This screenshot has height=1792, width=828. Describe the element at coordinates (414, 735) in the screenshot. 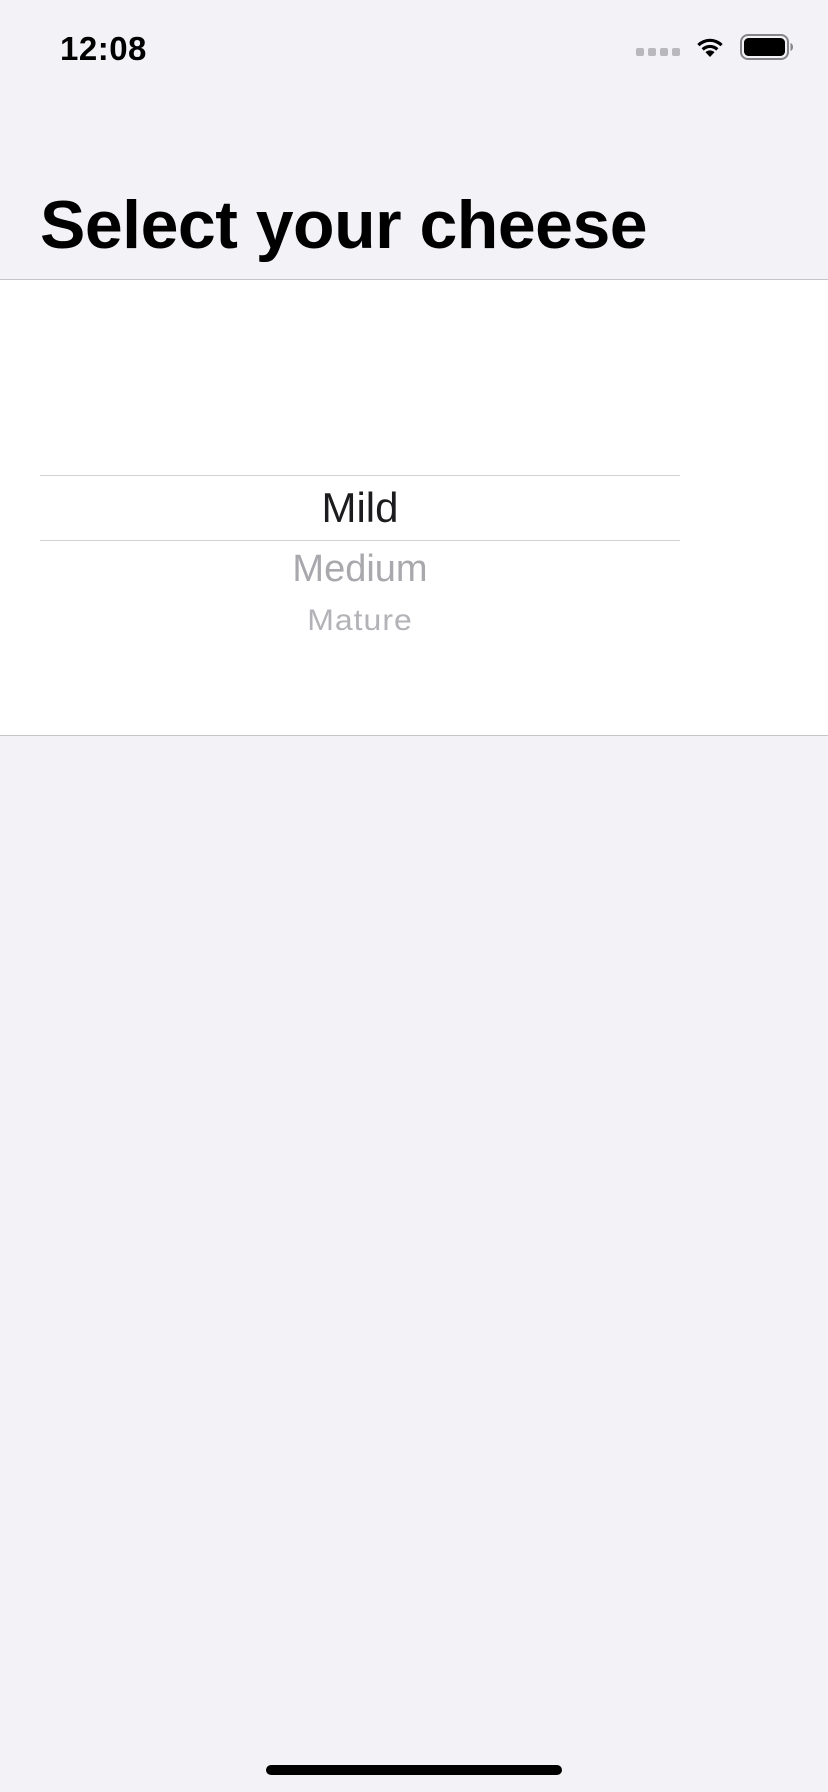

I see `picker-bottom-separator` at that location.